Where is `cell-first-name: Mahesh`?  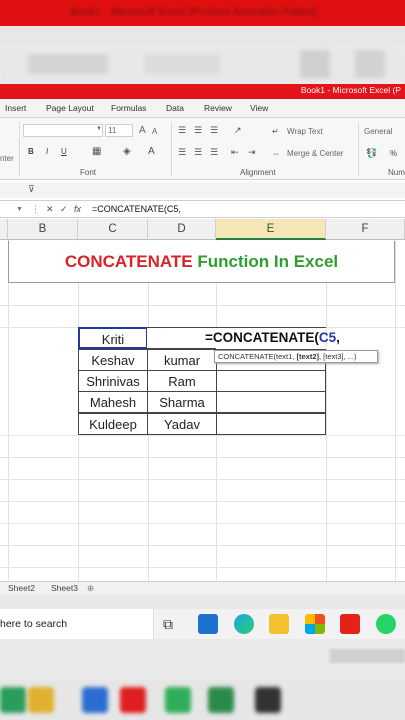 cell-first-name: Mahesh is located at coordinates (113, 402).